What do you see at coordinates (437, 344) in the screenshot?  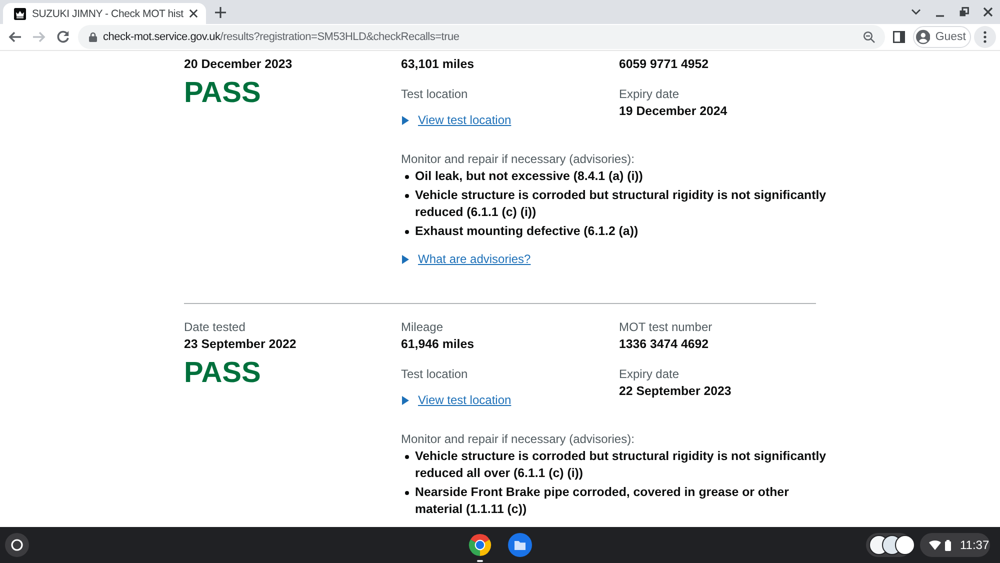 I see `mileage-value: 61,946 miles` at bounding box center [437, 344].